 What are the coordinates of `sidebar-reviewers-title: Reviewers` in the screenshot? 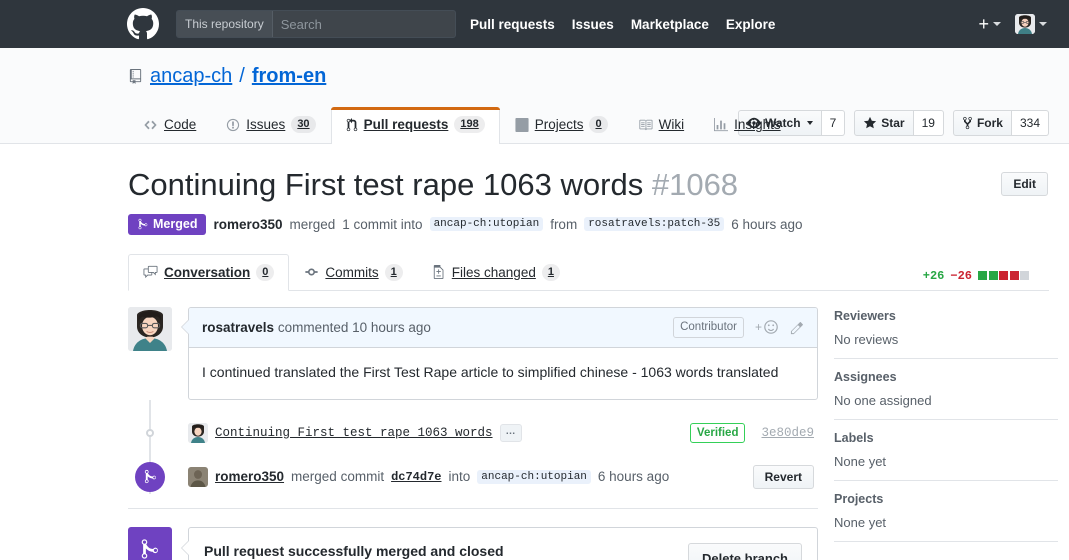 It's located at (946, 316).